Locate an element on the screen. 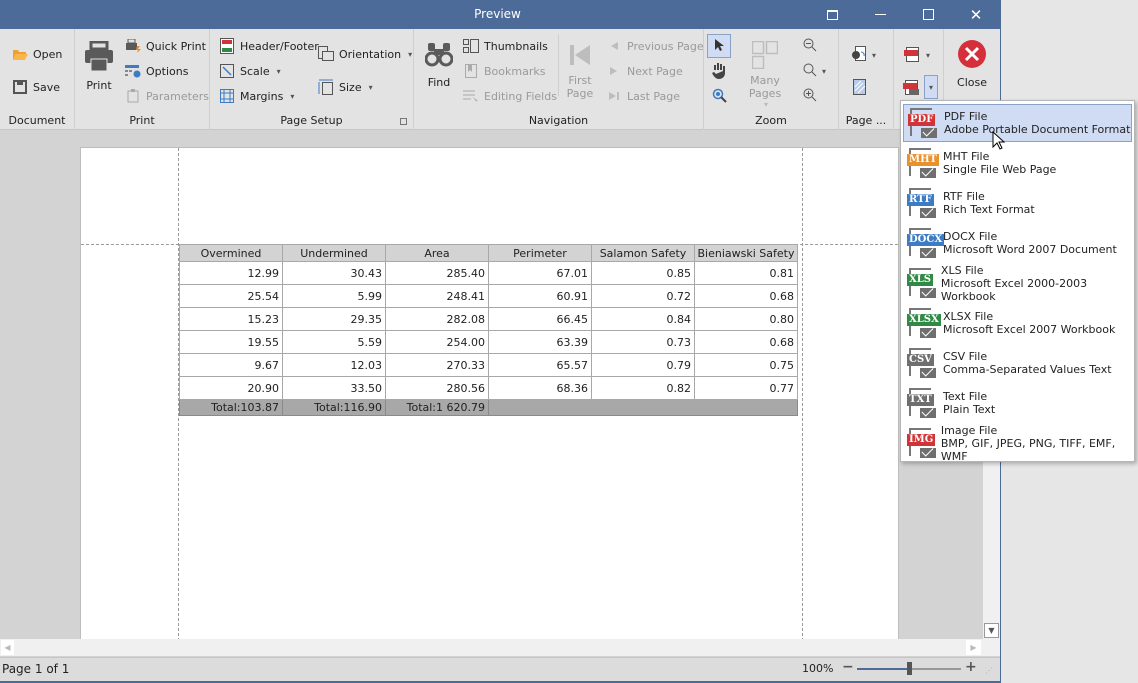 The width and height of the screenshot is (1138, 683). menu-item-description: Microsoft Word 2007 Document is located at coordinates (1030, 249).